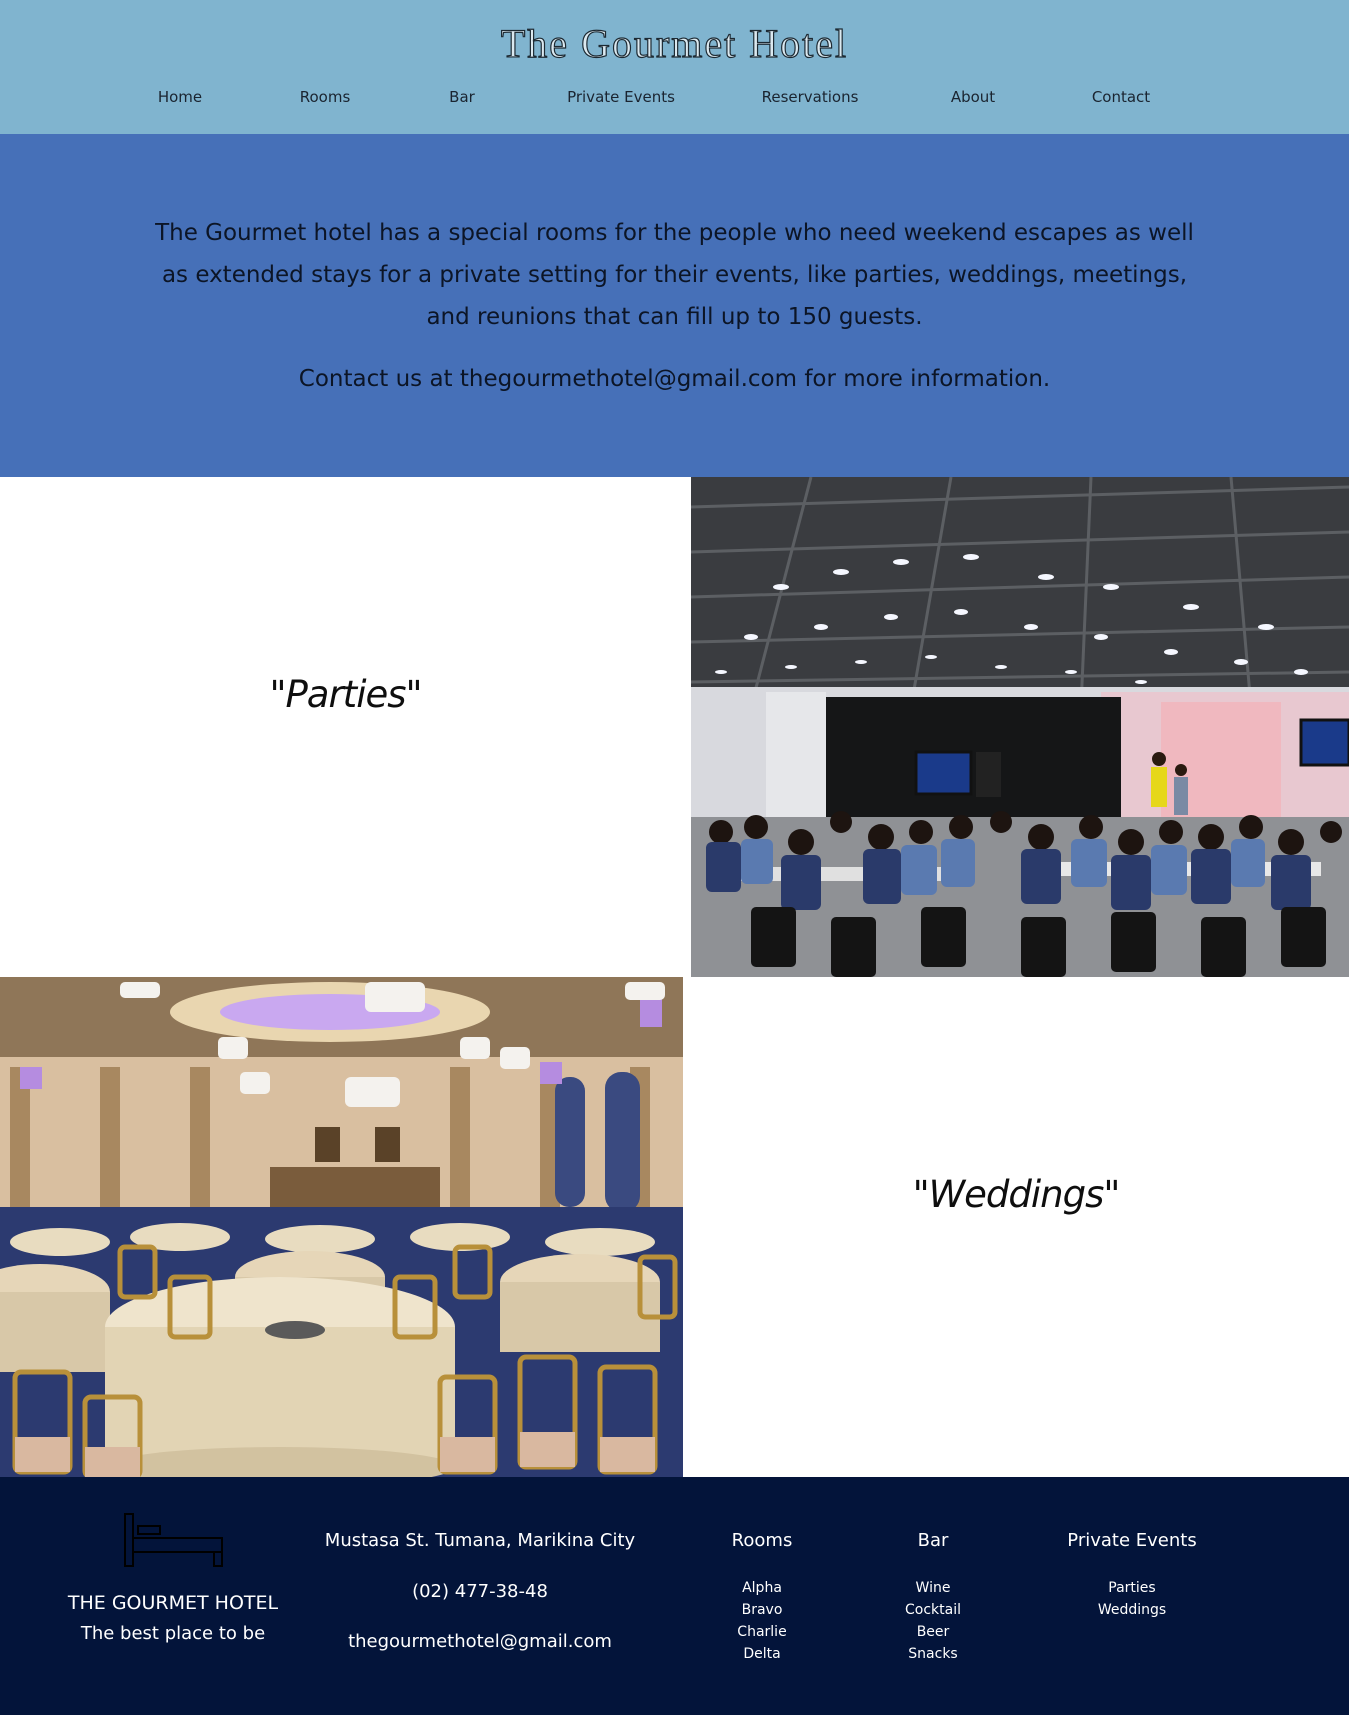 This screenshot has width=1349, height=1715. I want to click on footer-link-cocktail: Cocktail, so click(933, 1610).